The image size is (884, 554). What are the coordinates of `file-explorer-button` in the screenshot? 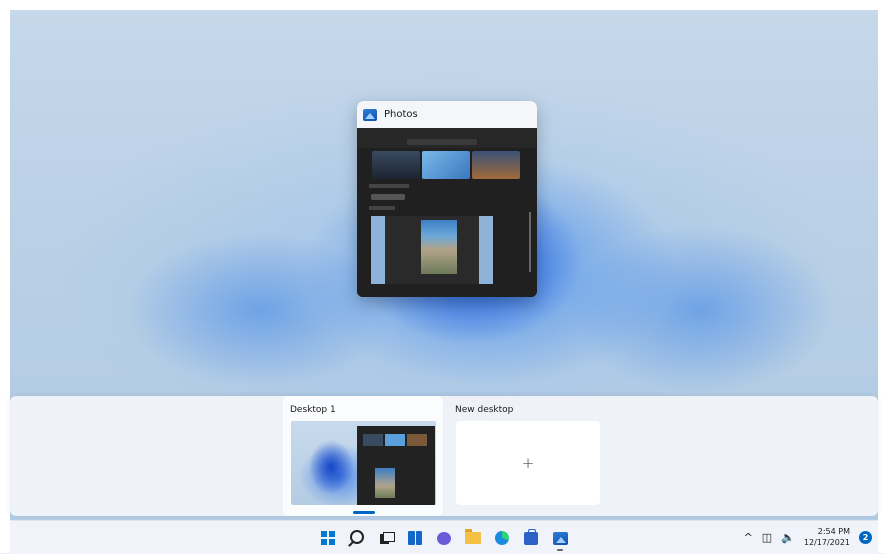 It's located at (473, 538).